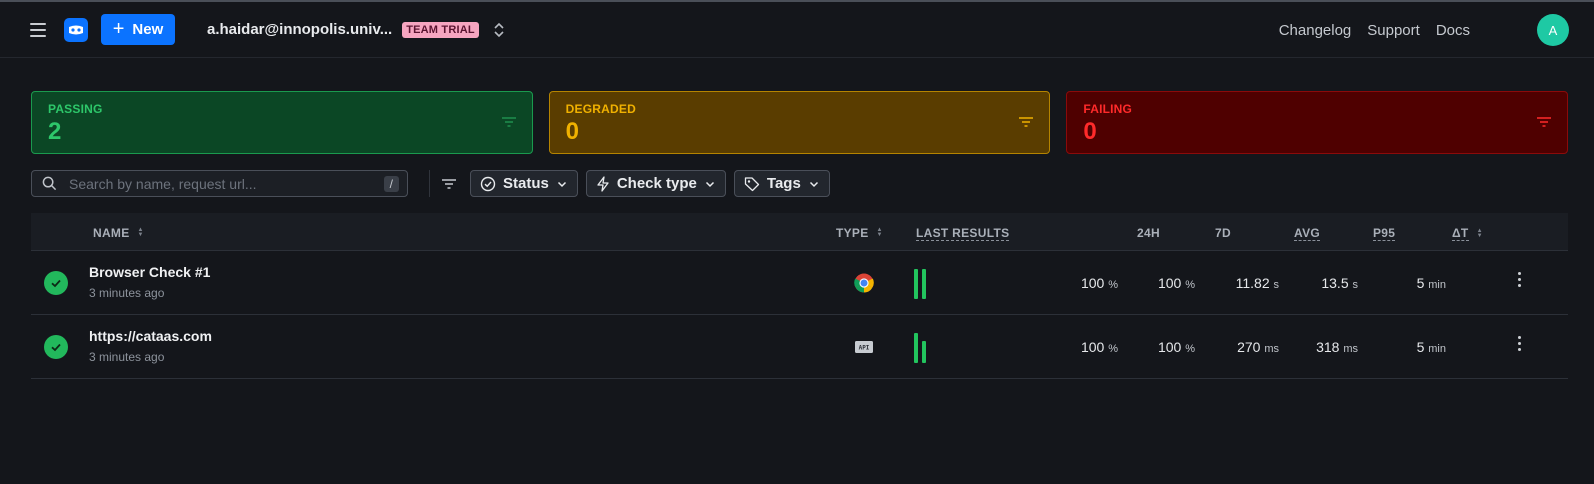 This screenshot has height=484, width=1594. Describe the element at coordinates (150, 336) in the screenshot. I see `check-name: https://cataas.com` at that location.